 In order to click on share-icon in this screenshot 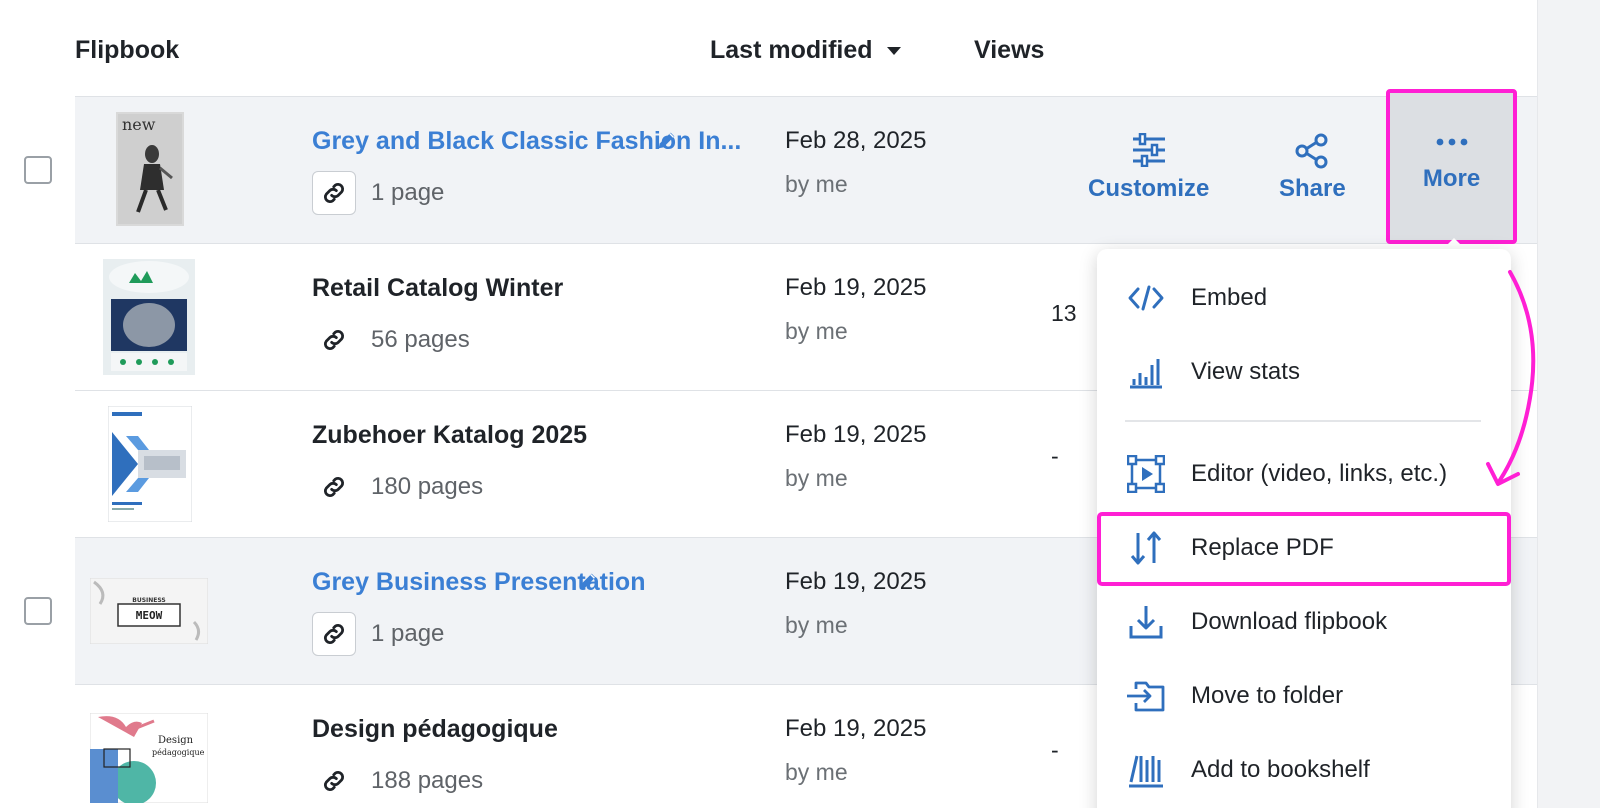, I will do `click(1311, 151)`.